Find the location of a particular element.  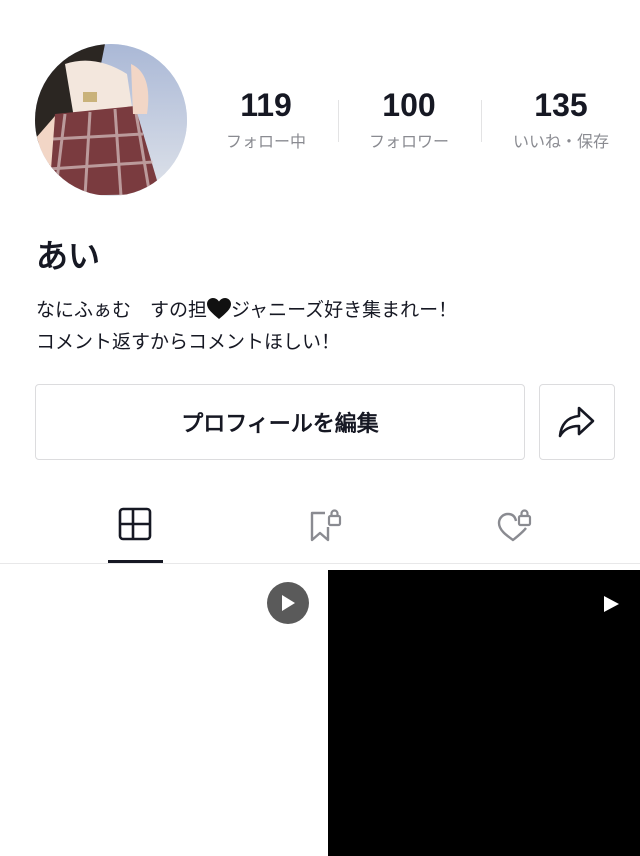

tab-saved is located at coordinates (324, 527).